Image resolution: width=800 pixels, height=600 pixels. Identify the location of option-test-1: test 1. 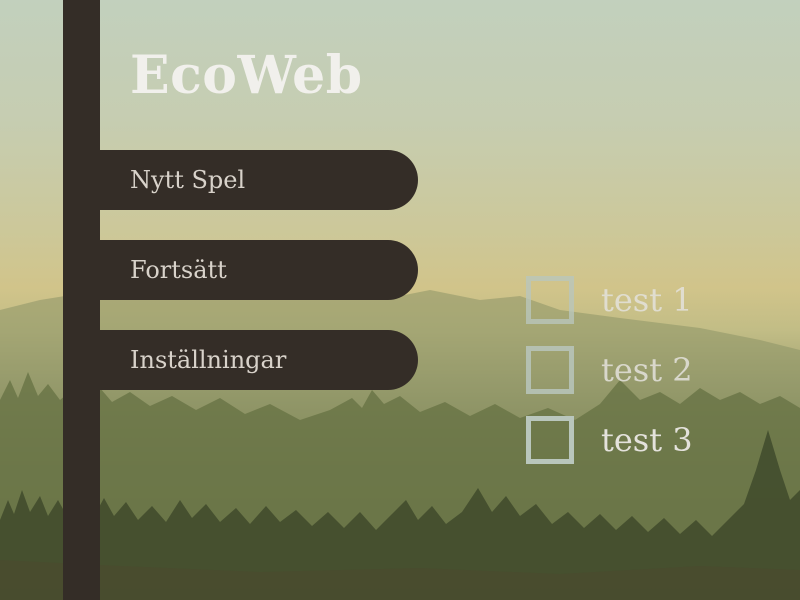
(609, 300).